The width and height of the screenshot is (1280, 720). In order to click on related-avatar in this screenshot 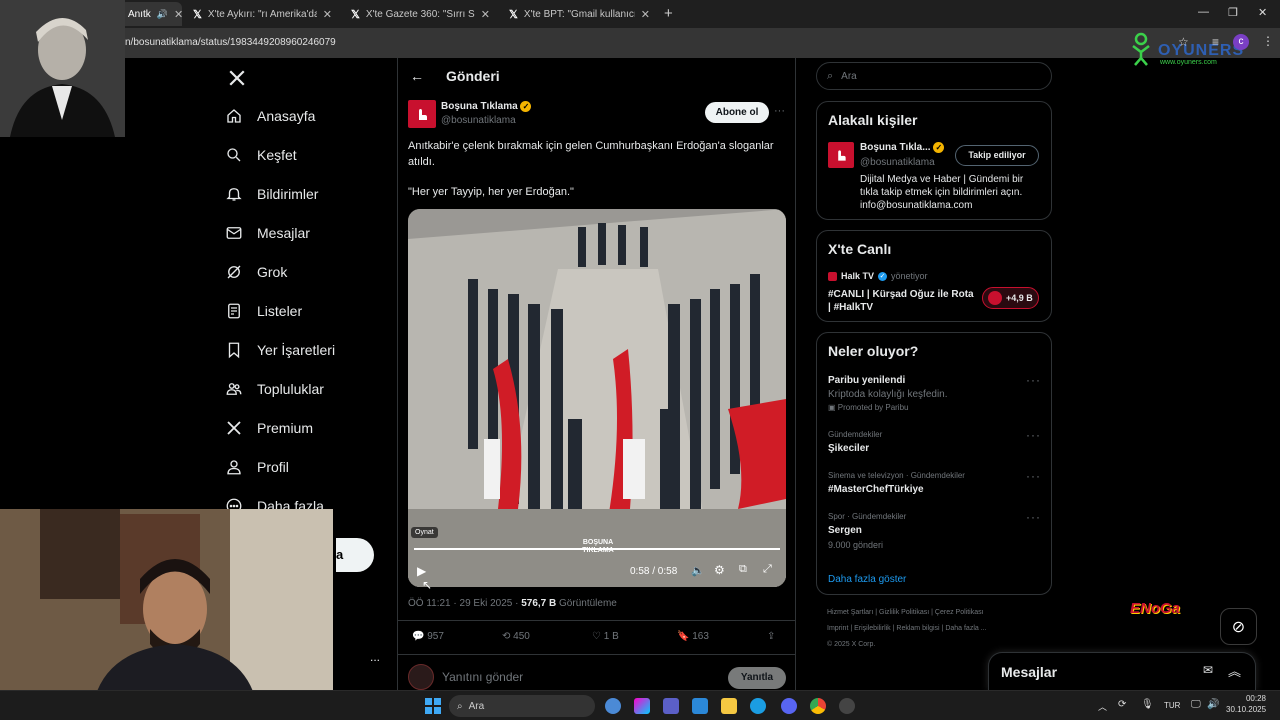, I will do `click(841, 155)`.